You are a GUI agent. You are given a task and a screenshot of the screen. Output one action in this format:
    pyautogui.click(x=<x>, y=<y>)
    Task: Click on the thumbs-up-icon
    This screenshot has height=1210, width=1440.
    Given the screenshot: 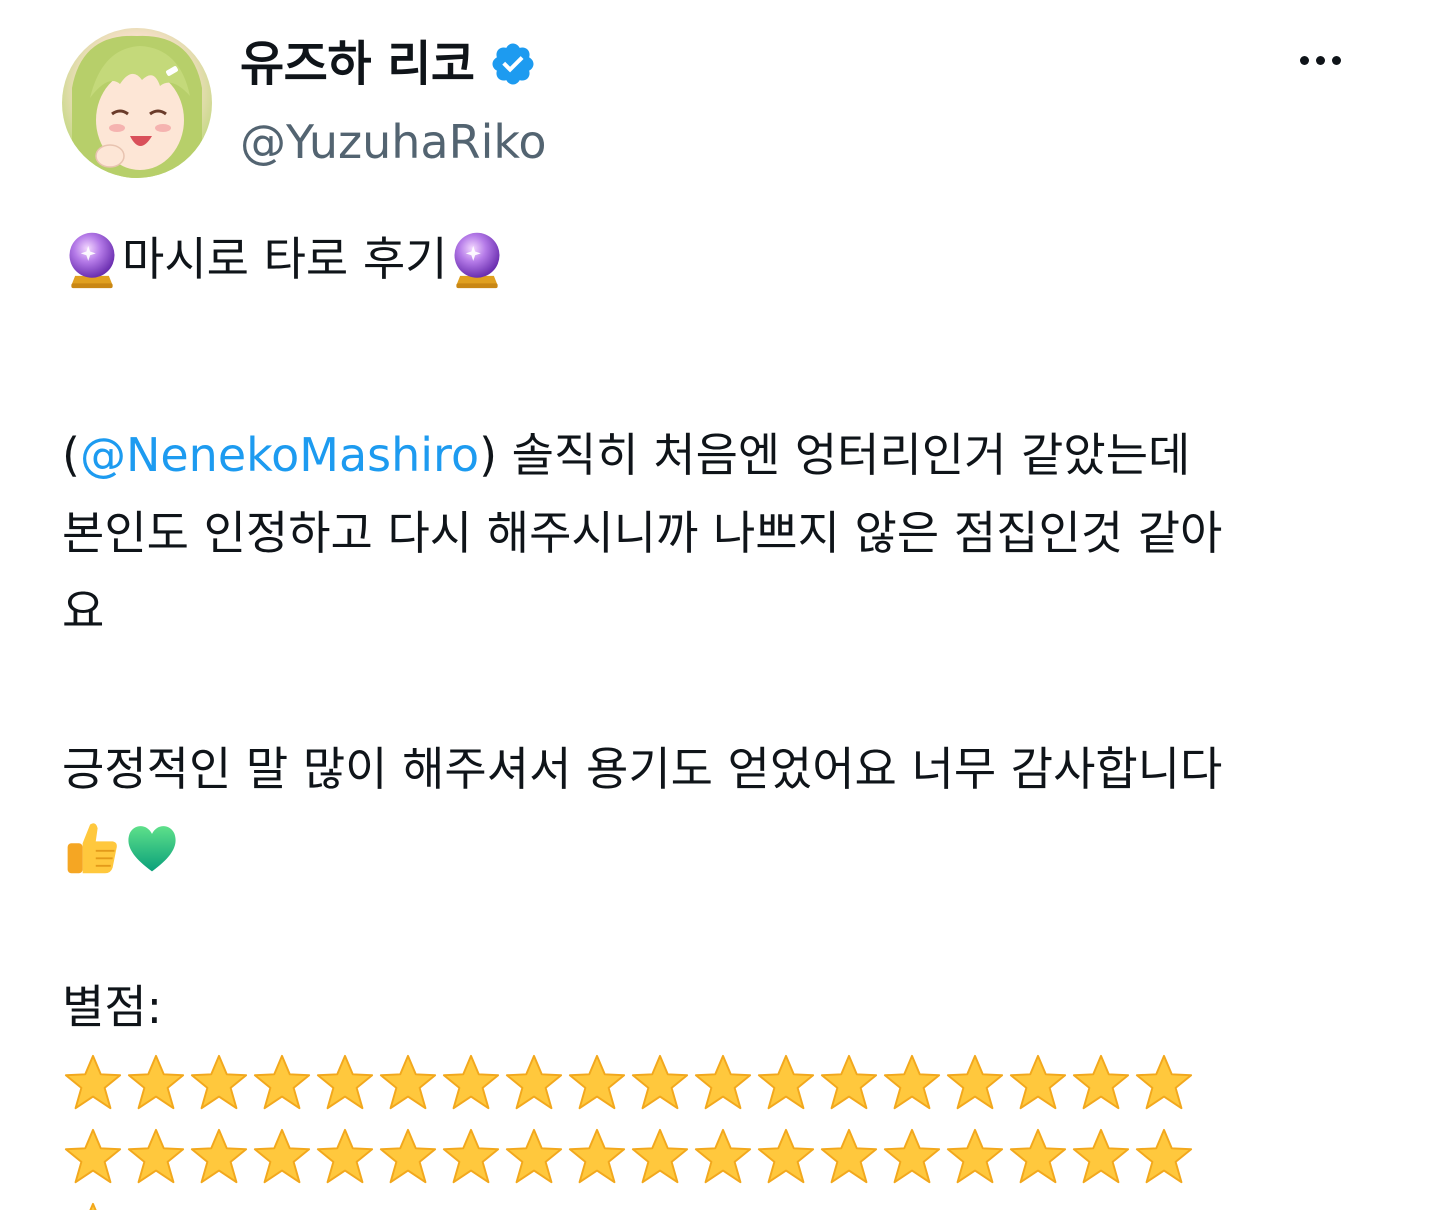 What is the action you would take?
    pyautogui.click(x=92, y=848)
    